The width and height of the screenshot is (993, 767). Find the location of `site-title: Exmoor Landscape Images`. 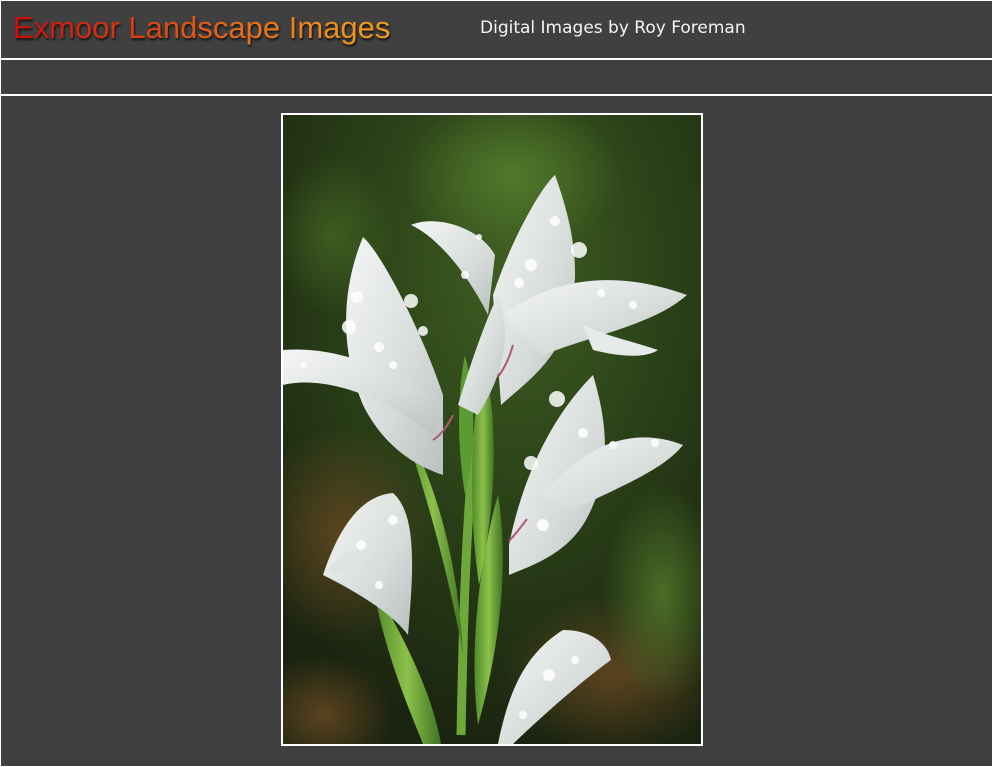

site-title: Exmoor Landscape Images is located at coordinates (201, 28).